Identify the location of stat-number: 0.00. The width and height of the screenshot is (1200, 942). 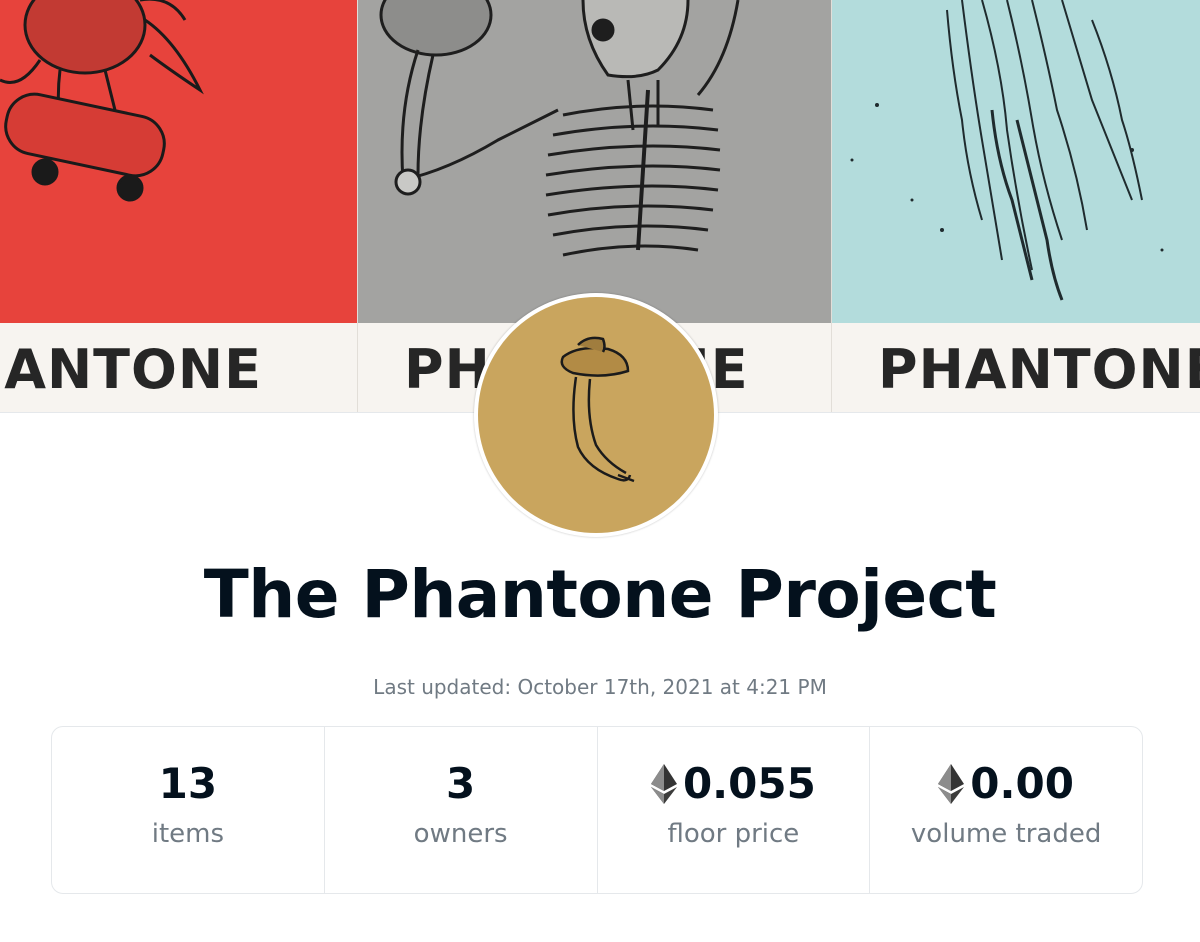
(1022, 783).